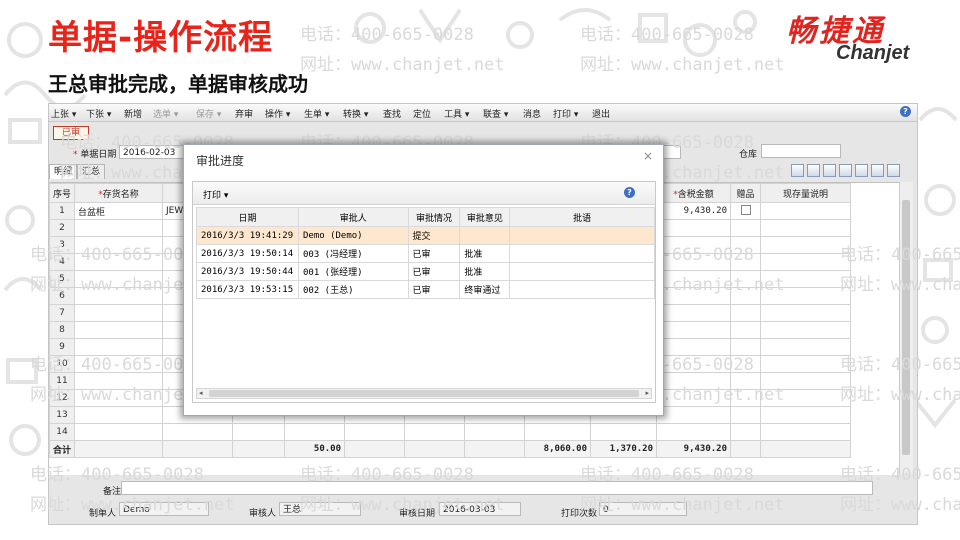 The image size is (960, 540). I want to click on warehouse-field, so click(801, 151).